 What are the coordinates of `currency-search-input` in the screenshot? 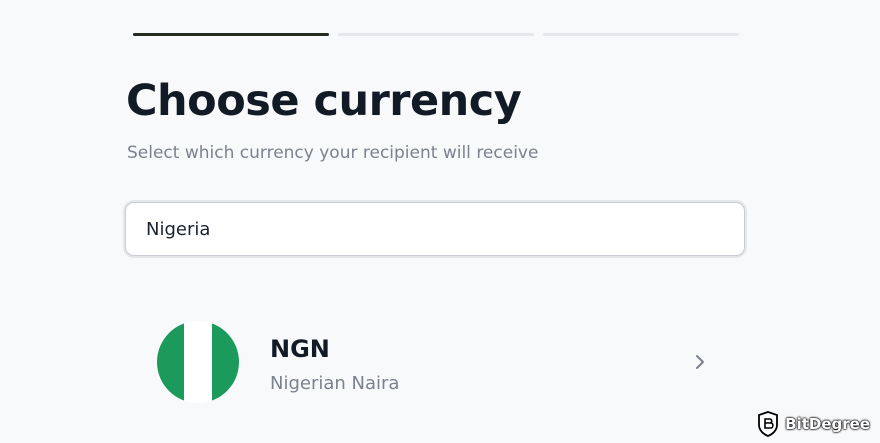 It's located at (436, 229).